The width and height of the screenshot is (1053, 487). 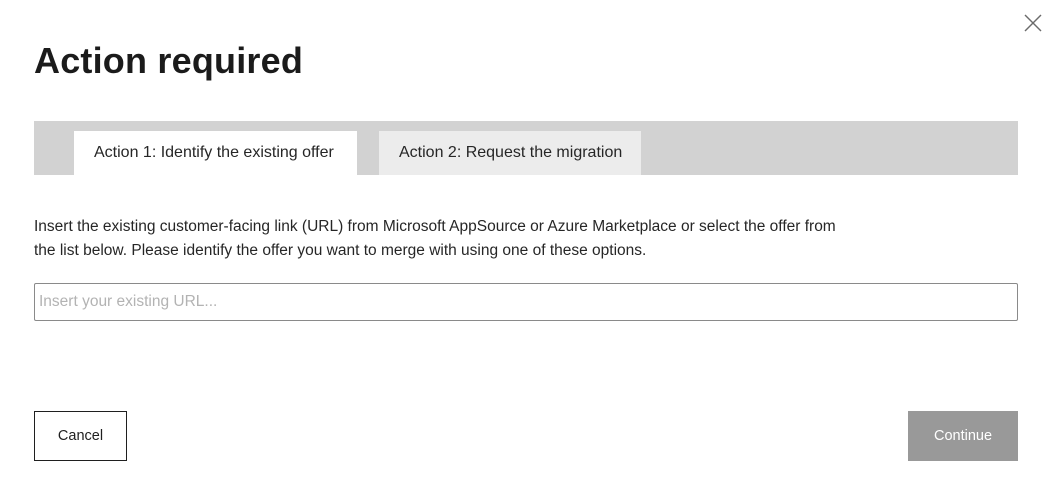 I want to click on cancel-button: Cancel, so click(x=80, y=436).